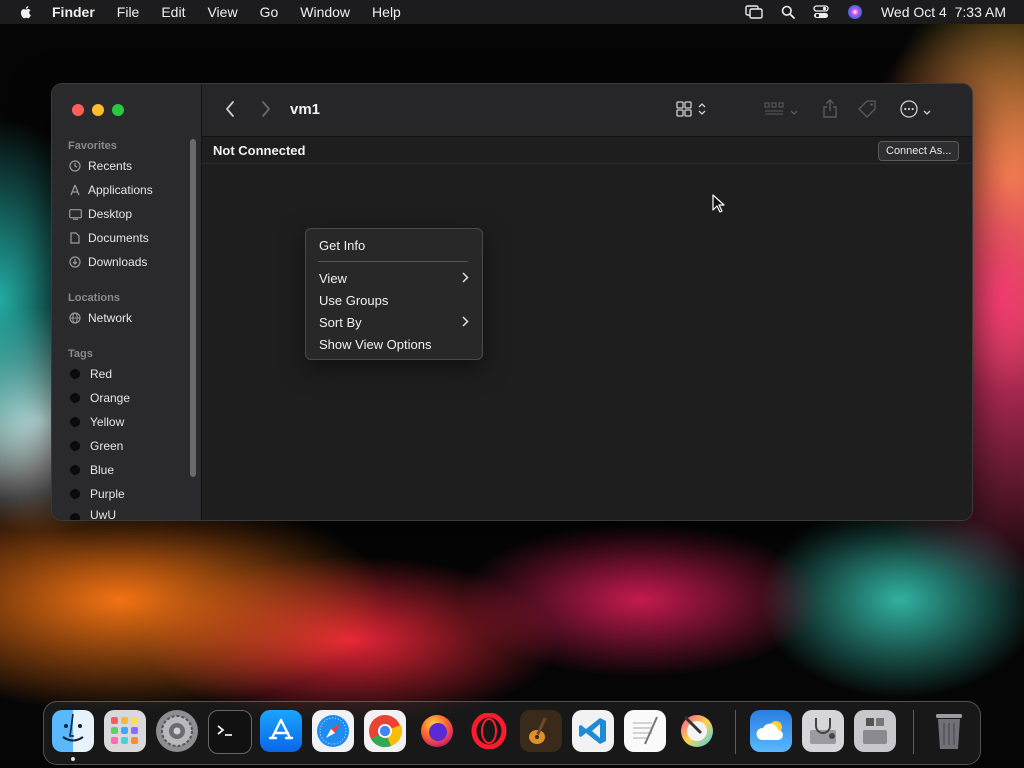 The height and width of the screenshot is (768, 1024). What do you see at coordinates (110, 190) in the screenshot?
I see `sidebar-item-applications: Applications` at bounding box center [110, 190].